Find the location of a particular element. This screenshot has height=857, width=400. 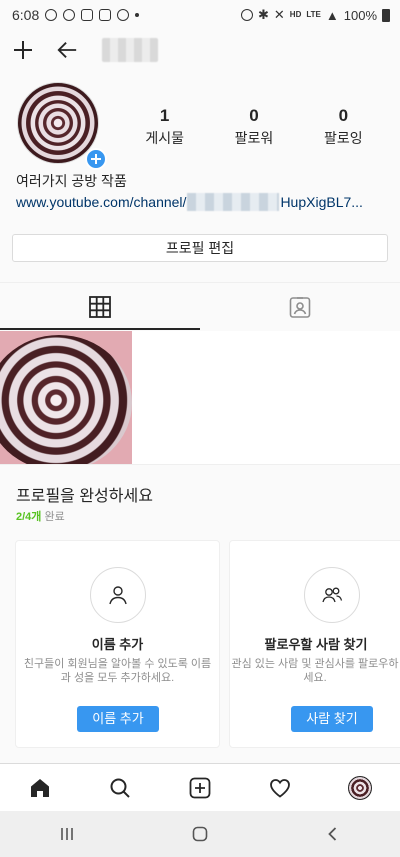

tab-tagged is located at coordinates (300, 306).